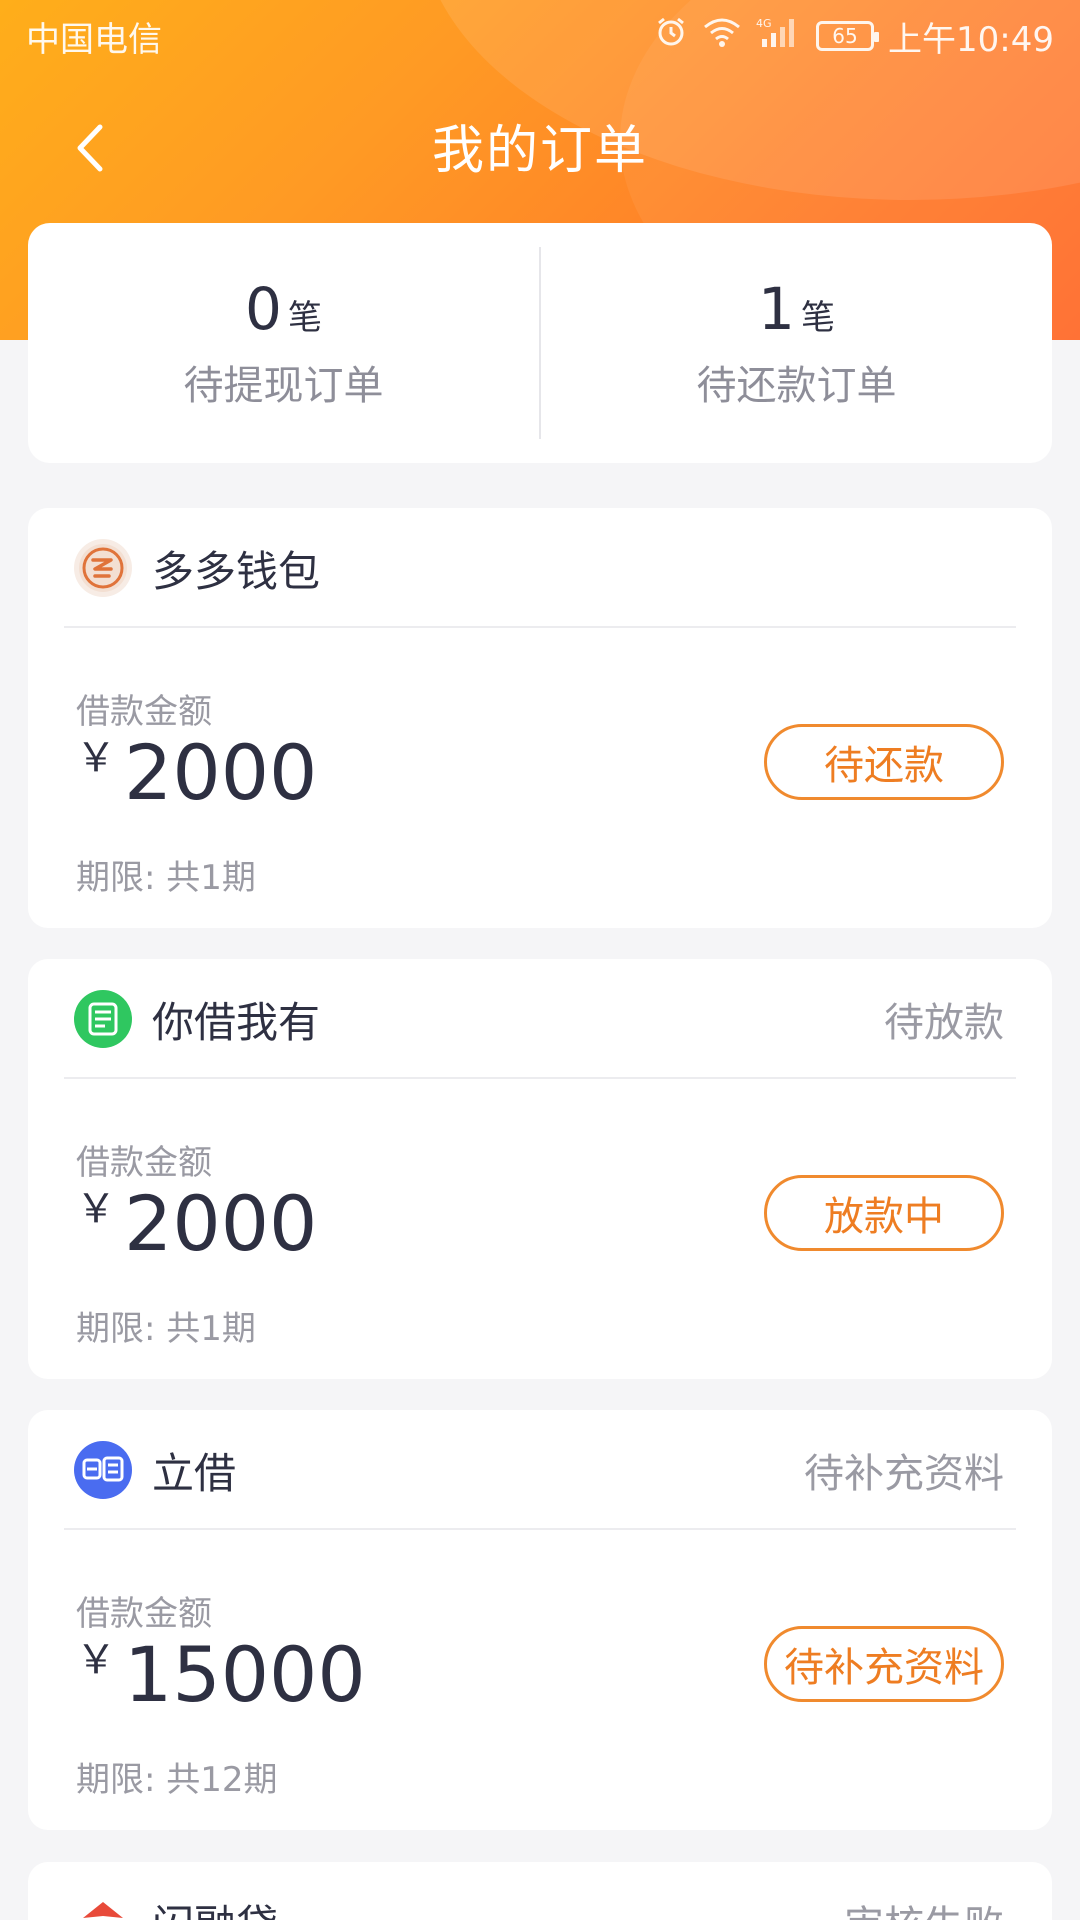 This screenshot has height=1920, width=1080. Describe the element at coordinates (177, 1780) in the screenshot. I see `loan-term: 期限: 共12期` at that location.